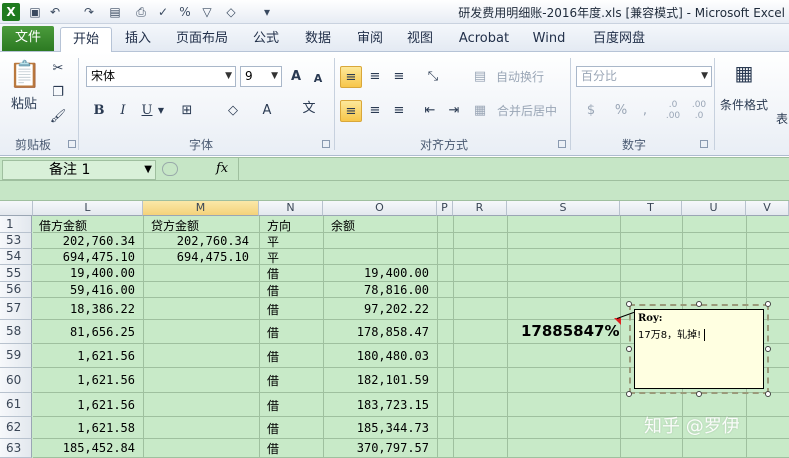 The image size is (789, 458). What do you see at coordinates (376, 309) in the screenshot?
I see `cell-O: 97,202.22` at bounding box center [376, 309].